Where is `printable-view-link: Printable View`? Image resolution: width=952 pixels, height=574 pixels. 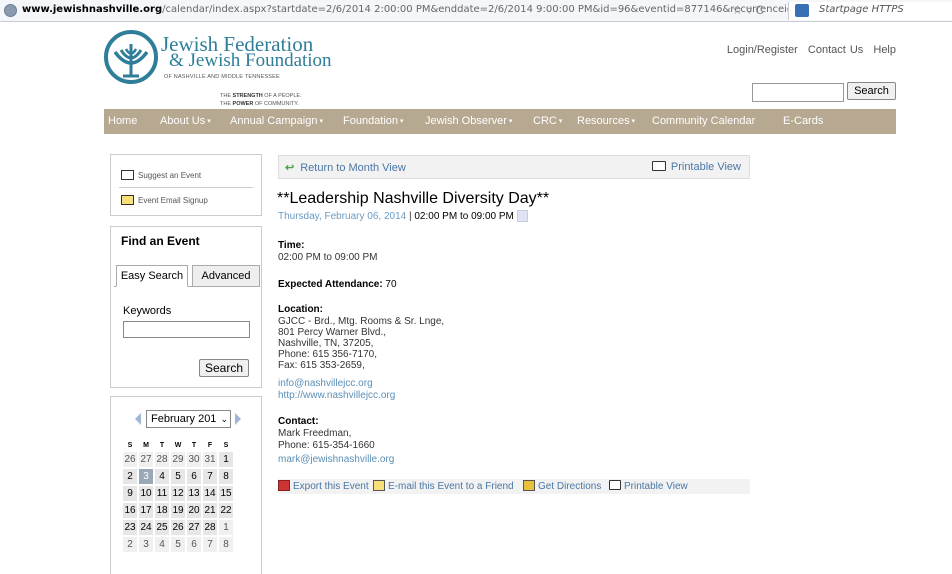
printable-view-link: Printable View is located at coordinates (648, 486).